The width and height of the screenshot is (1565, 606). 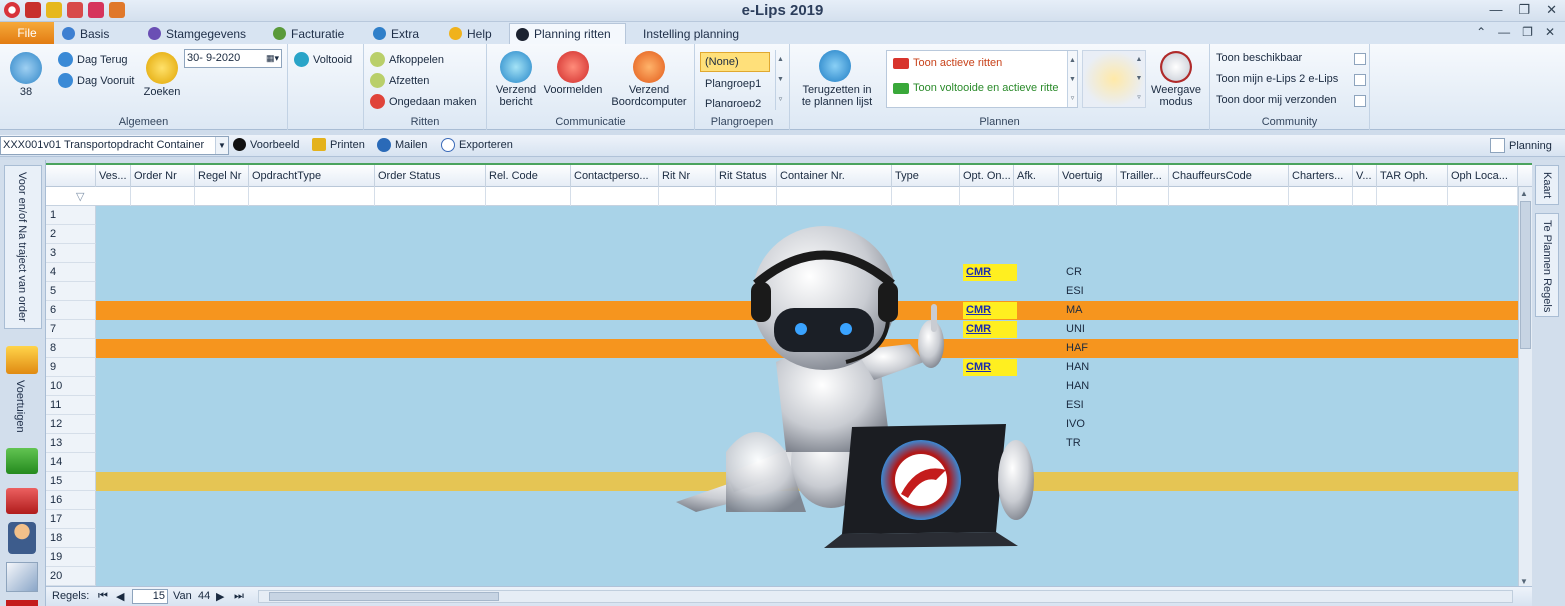 I want to click on dag-vooruit-button: Dag Vooruit, so click(x=96, y=80).